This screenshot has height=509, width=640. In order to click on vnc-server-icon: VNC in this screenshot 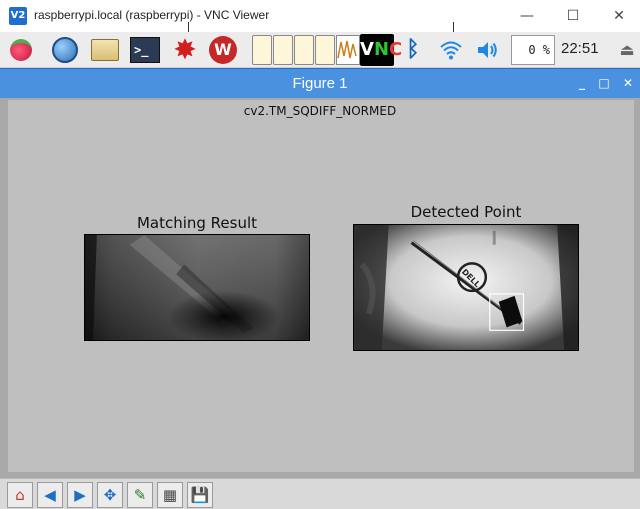, I will do `click(381, 50)`.